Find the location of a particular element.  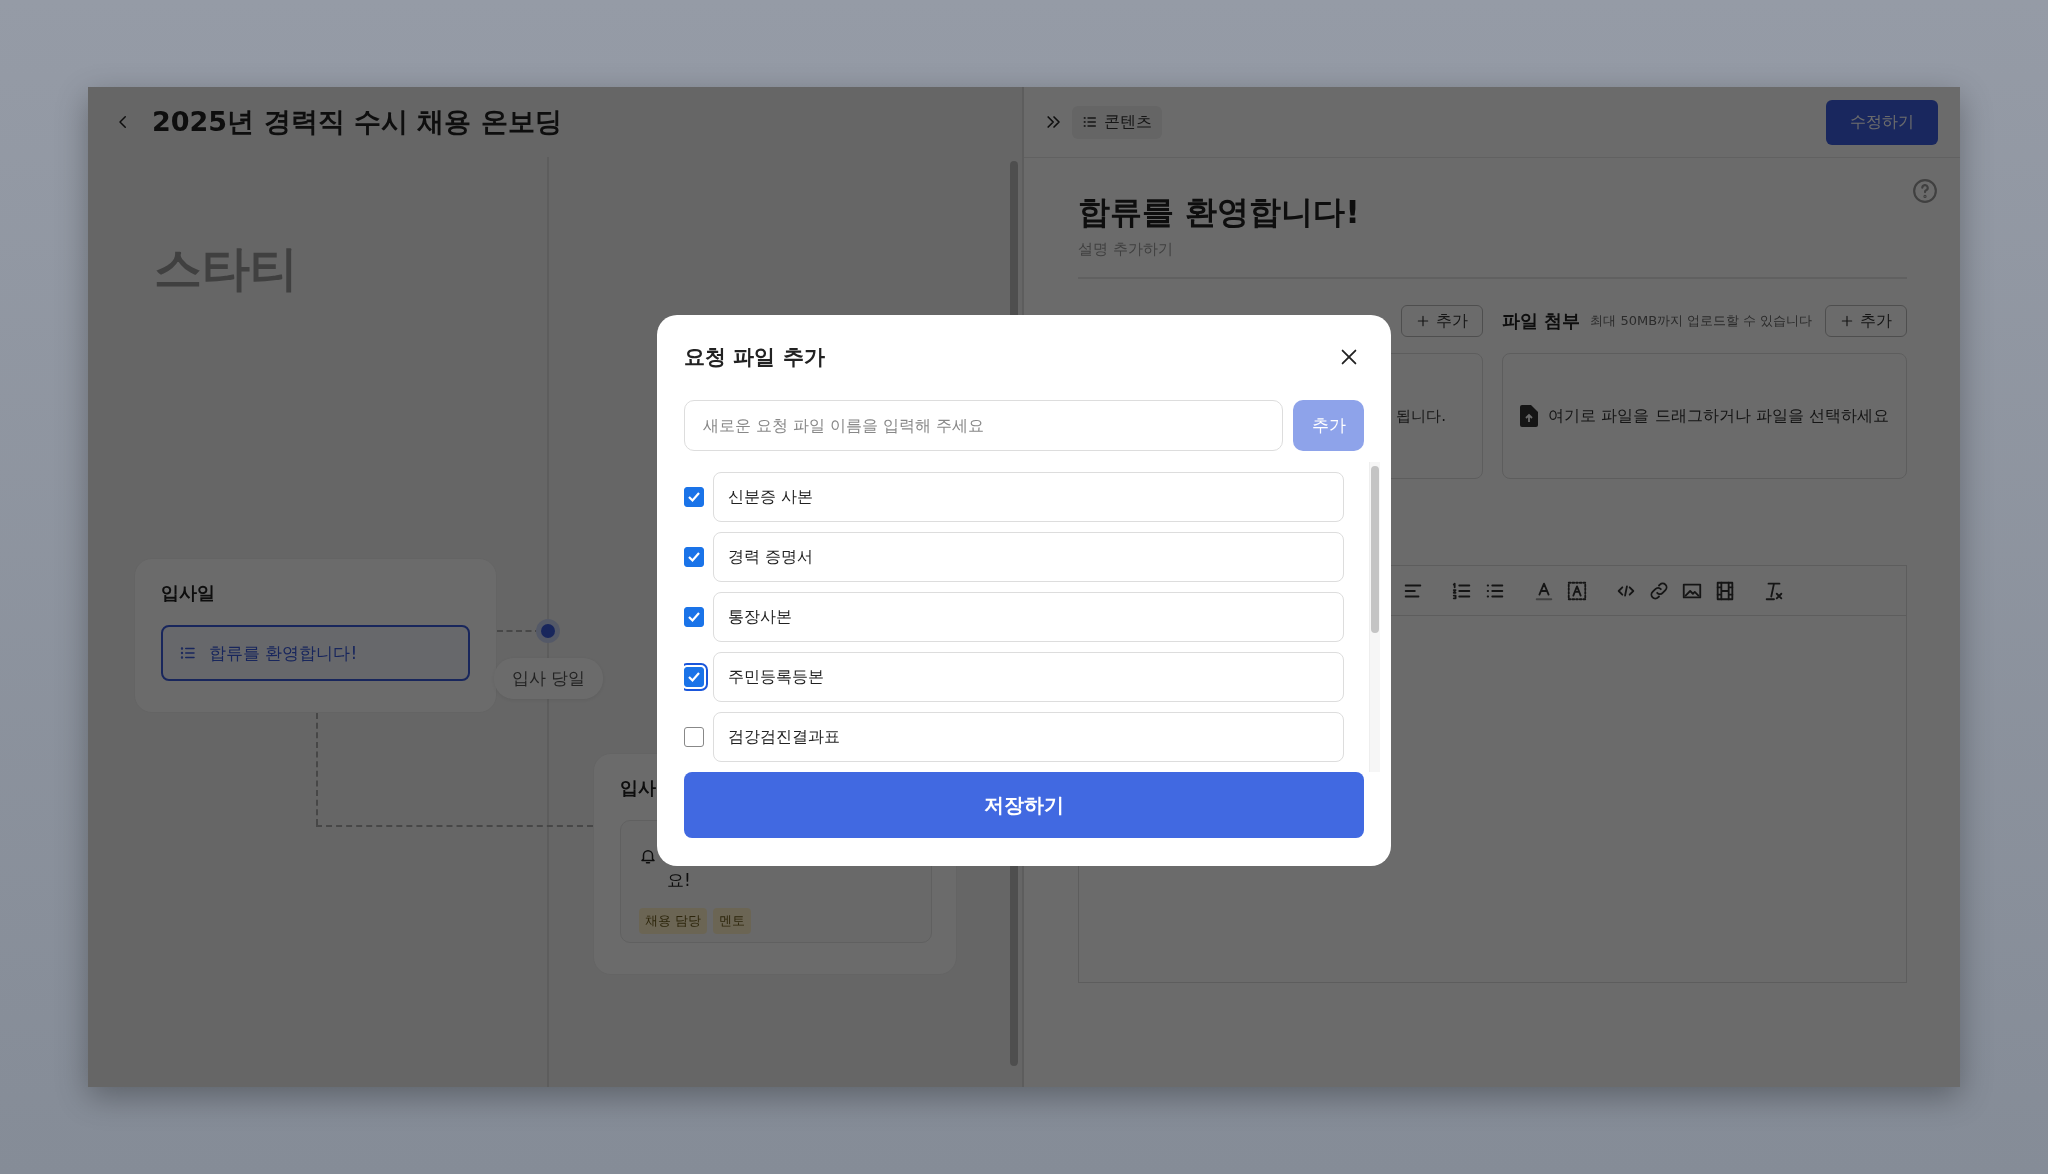

stage-title: 입사일 is located at coordinates (188, 593).